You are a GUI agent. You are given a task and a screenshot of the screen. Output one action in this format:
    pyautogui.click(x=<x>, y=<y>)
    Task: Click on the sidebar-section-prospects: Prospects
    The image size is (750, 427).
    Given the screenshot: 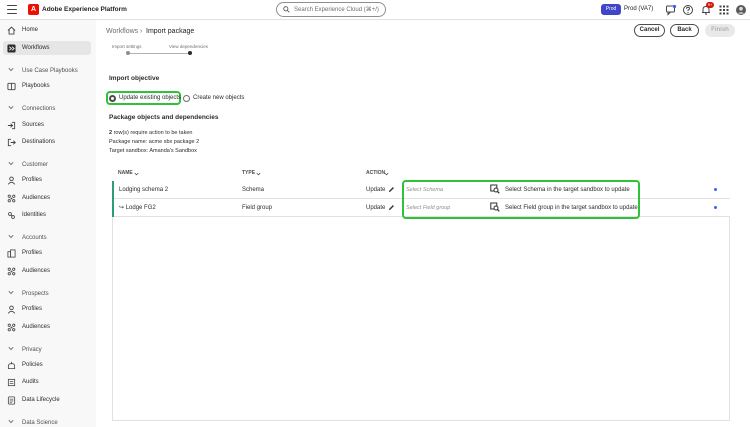 What is the action you would take?
    pyautogui.click(x=47, y=293)
    